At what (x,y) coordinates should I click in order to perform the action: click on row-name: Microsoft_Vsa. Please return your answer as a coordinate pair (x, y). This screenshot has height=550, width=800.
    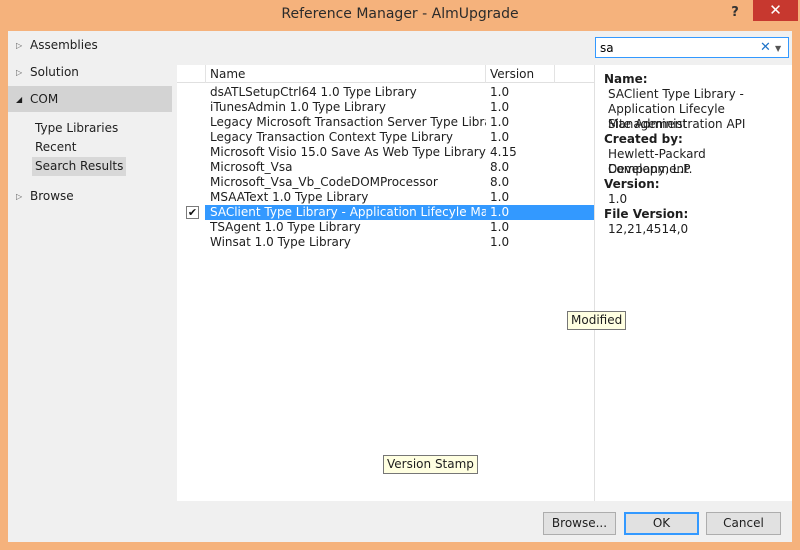
    Looking at the image, I should click on (251, 167).